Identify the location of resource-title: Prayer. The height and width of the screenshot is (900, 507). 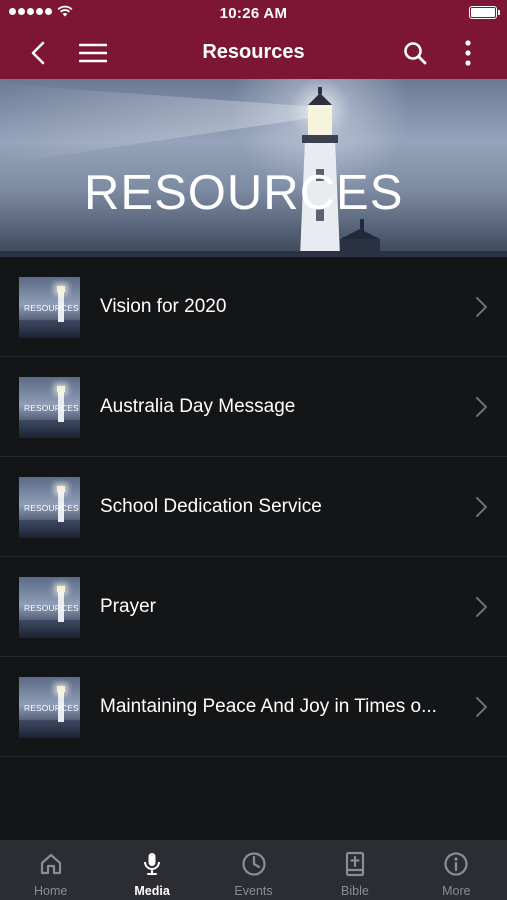
(128, 606).